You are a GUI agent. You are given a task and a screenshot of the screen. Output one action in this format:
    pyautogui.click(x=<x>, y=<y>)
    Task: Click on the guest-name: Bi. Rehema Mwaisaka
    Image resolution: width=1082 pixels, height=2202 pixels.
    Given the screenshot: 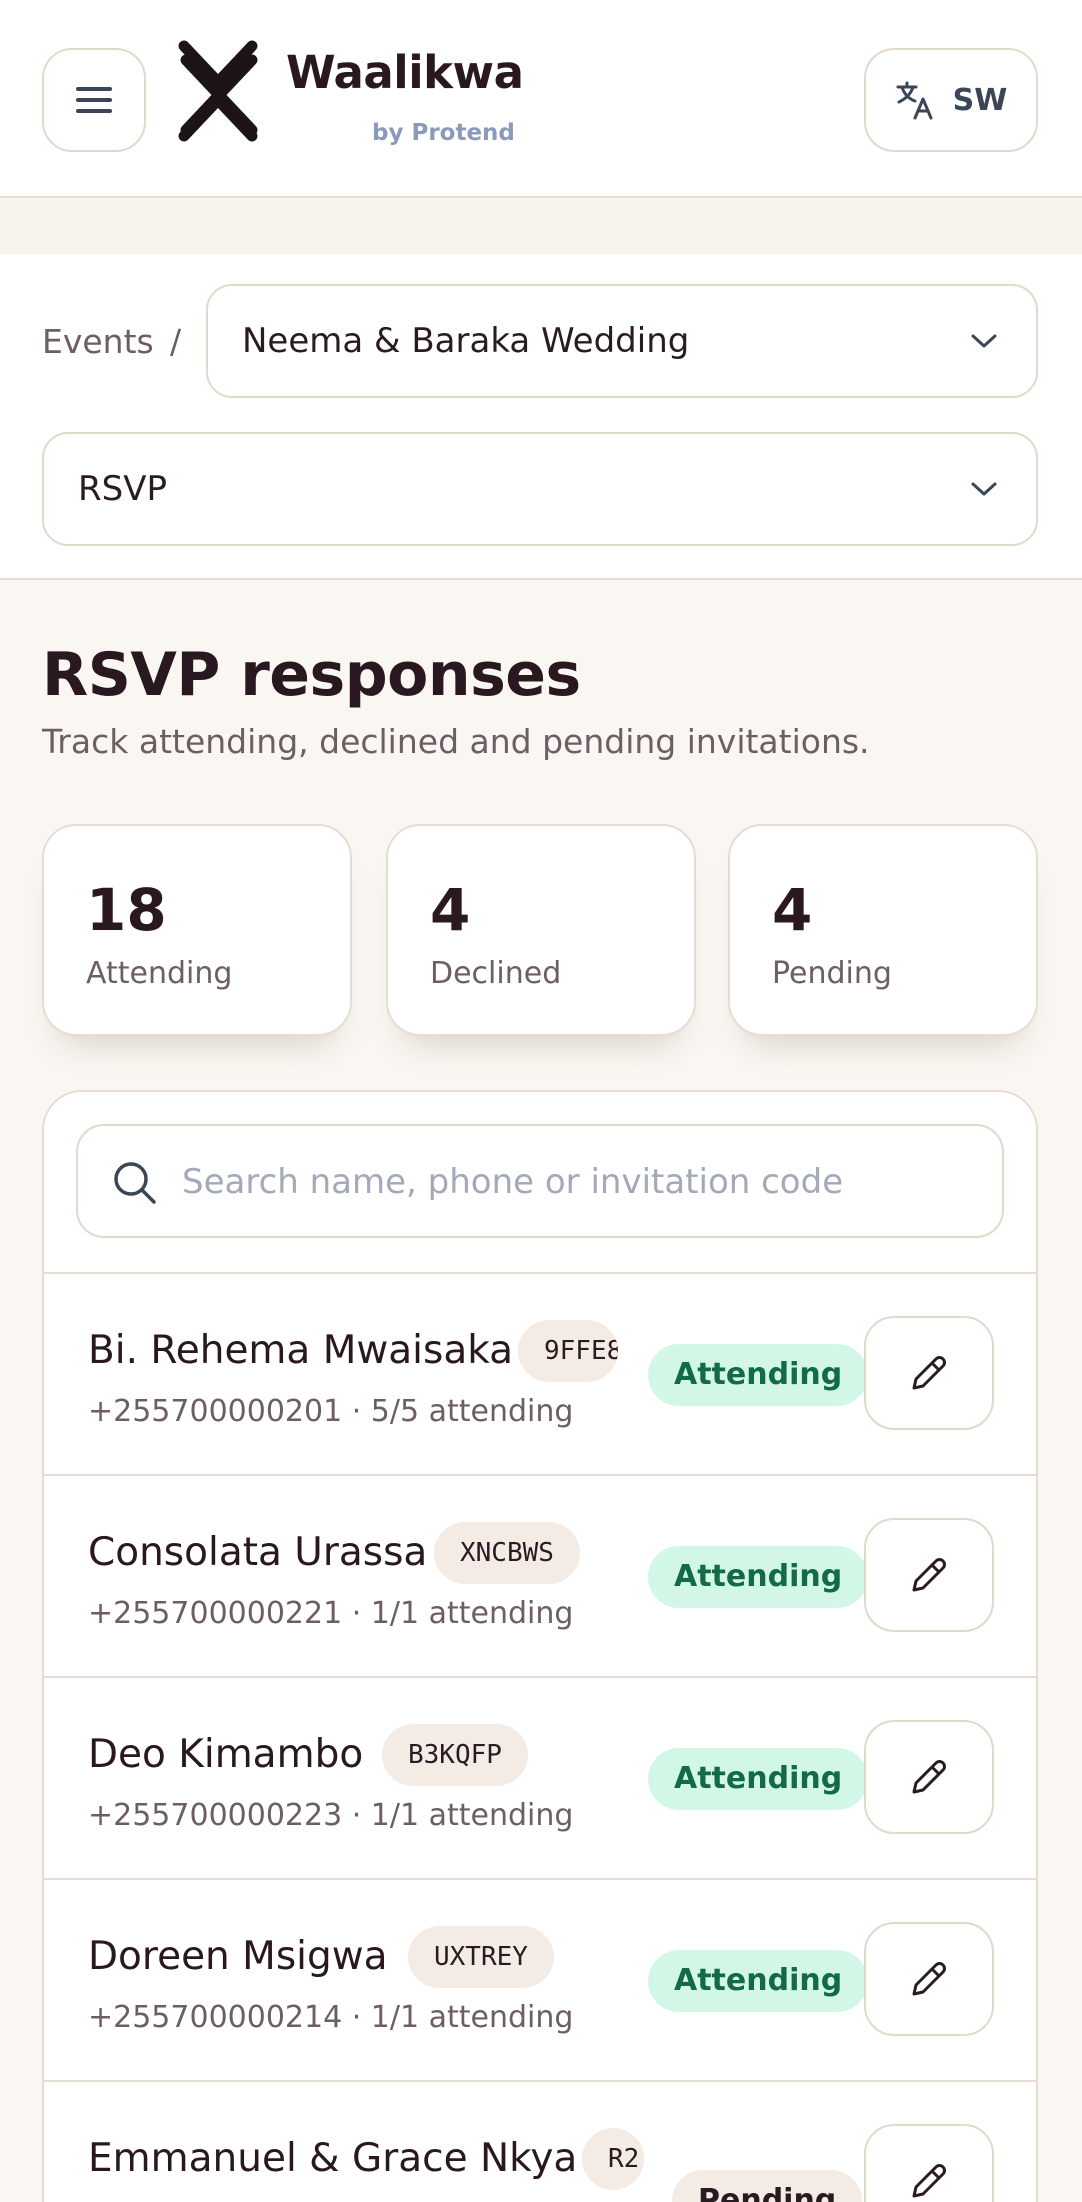 What is the action you would take?
    pyautogui.click(x=301, y=1350)
    